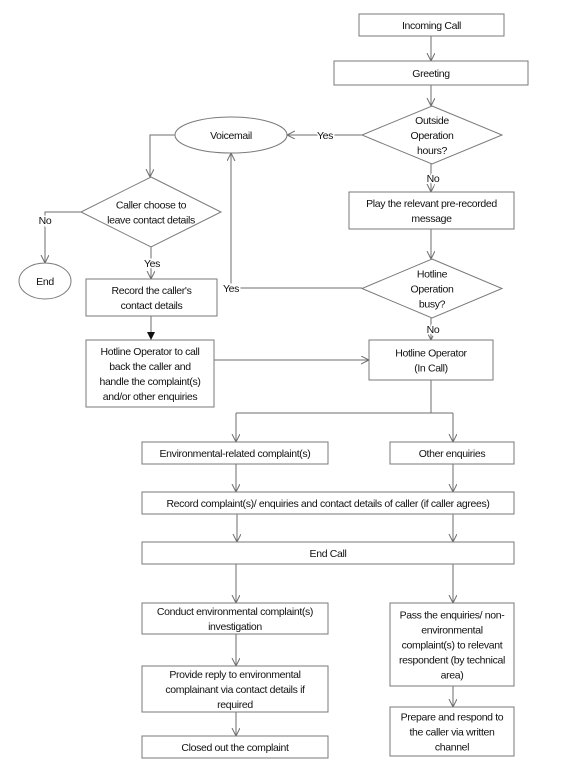 The image size is (573, 772). What do you see at coordinates (152, 291) in the screenshot?
I see `record-caller-text: Record the caller's` at bounding box center [152, 291].